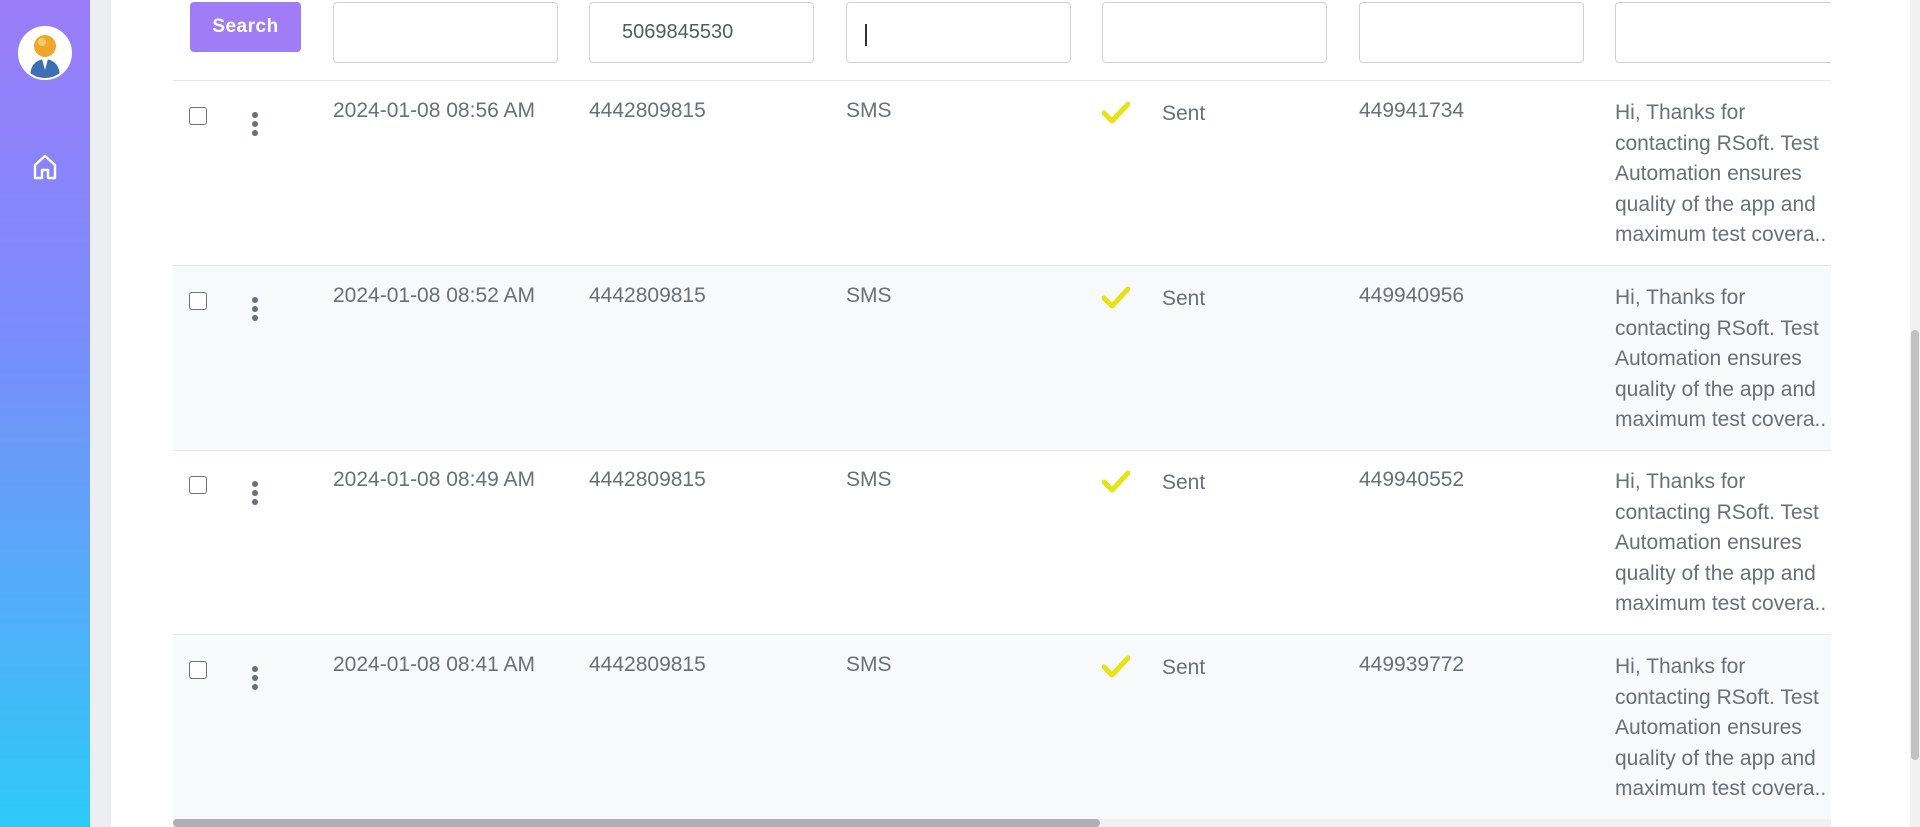  I want to click on user-avatar-icon, so click(45, 53).